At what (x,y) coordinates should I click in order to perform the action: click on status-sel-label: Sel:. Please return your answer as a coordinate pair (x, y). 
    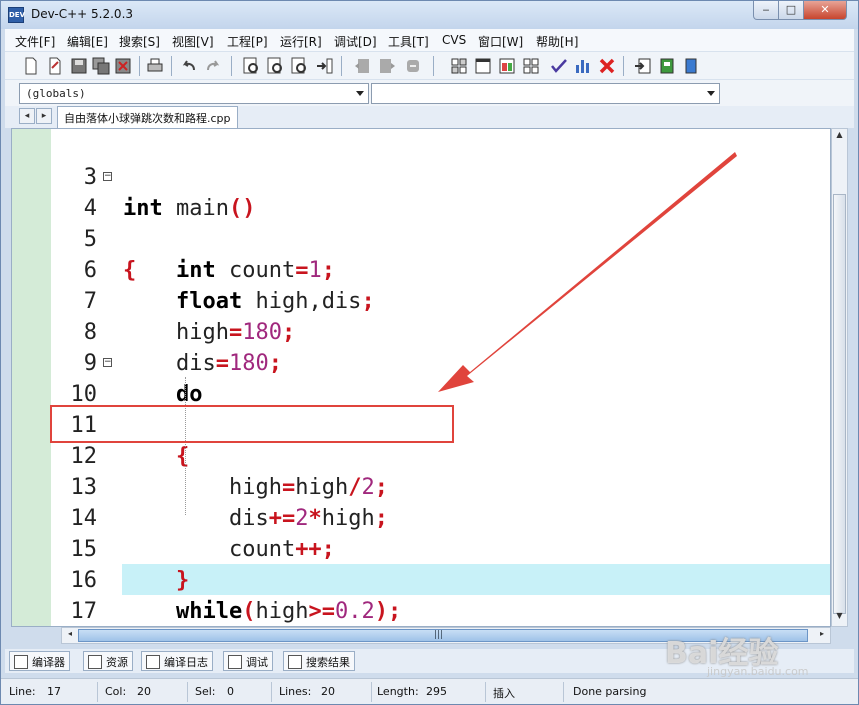
    Looking at the image, I should click on (205, 691).